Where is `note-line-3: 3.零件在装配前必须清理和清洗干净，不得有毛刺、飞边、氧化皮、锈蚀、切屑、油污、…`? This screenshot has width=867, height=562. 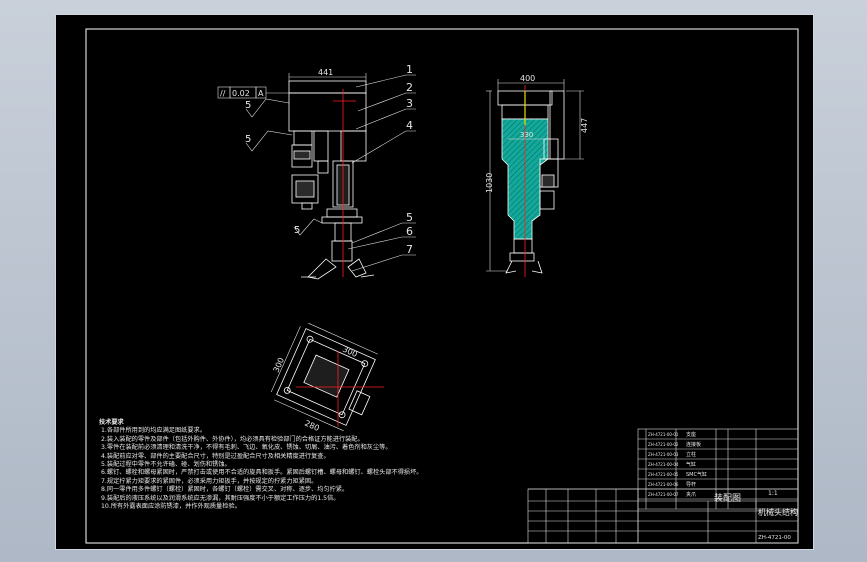
note-line-3: 3.零件在装配前必须清理和清洗干净，不得有毛刺、飞边、氧化皮、锈蚀、切屑、油污、… is located at coordinates (246, 448).